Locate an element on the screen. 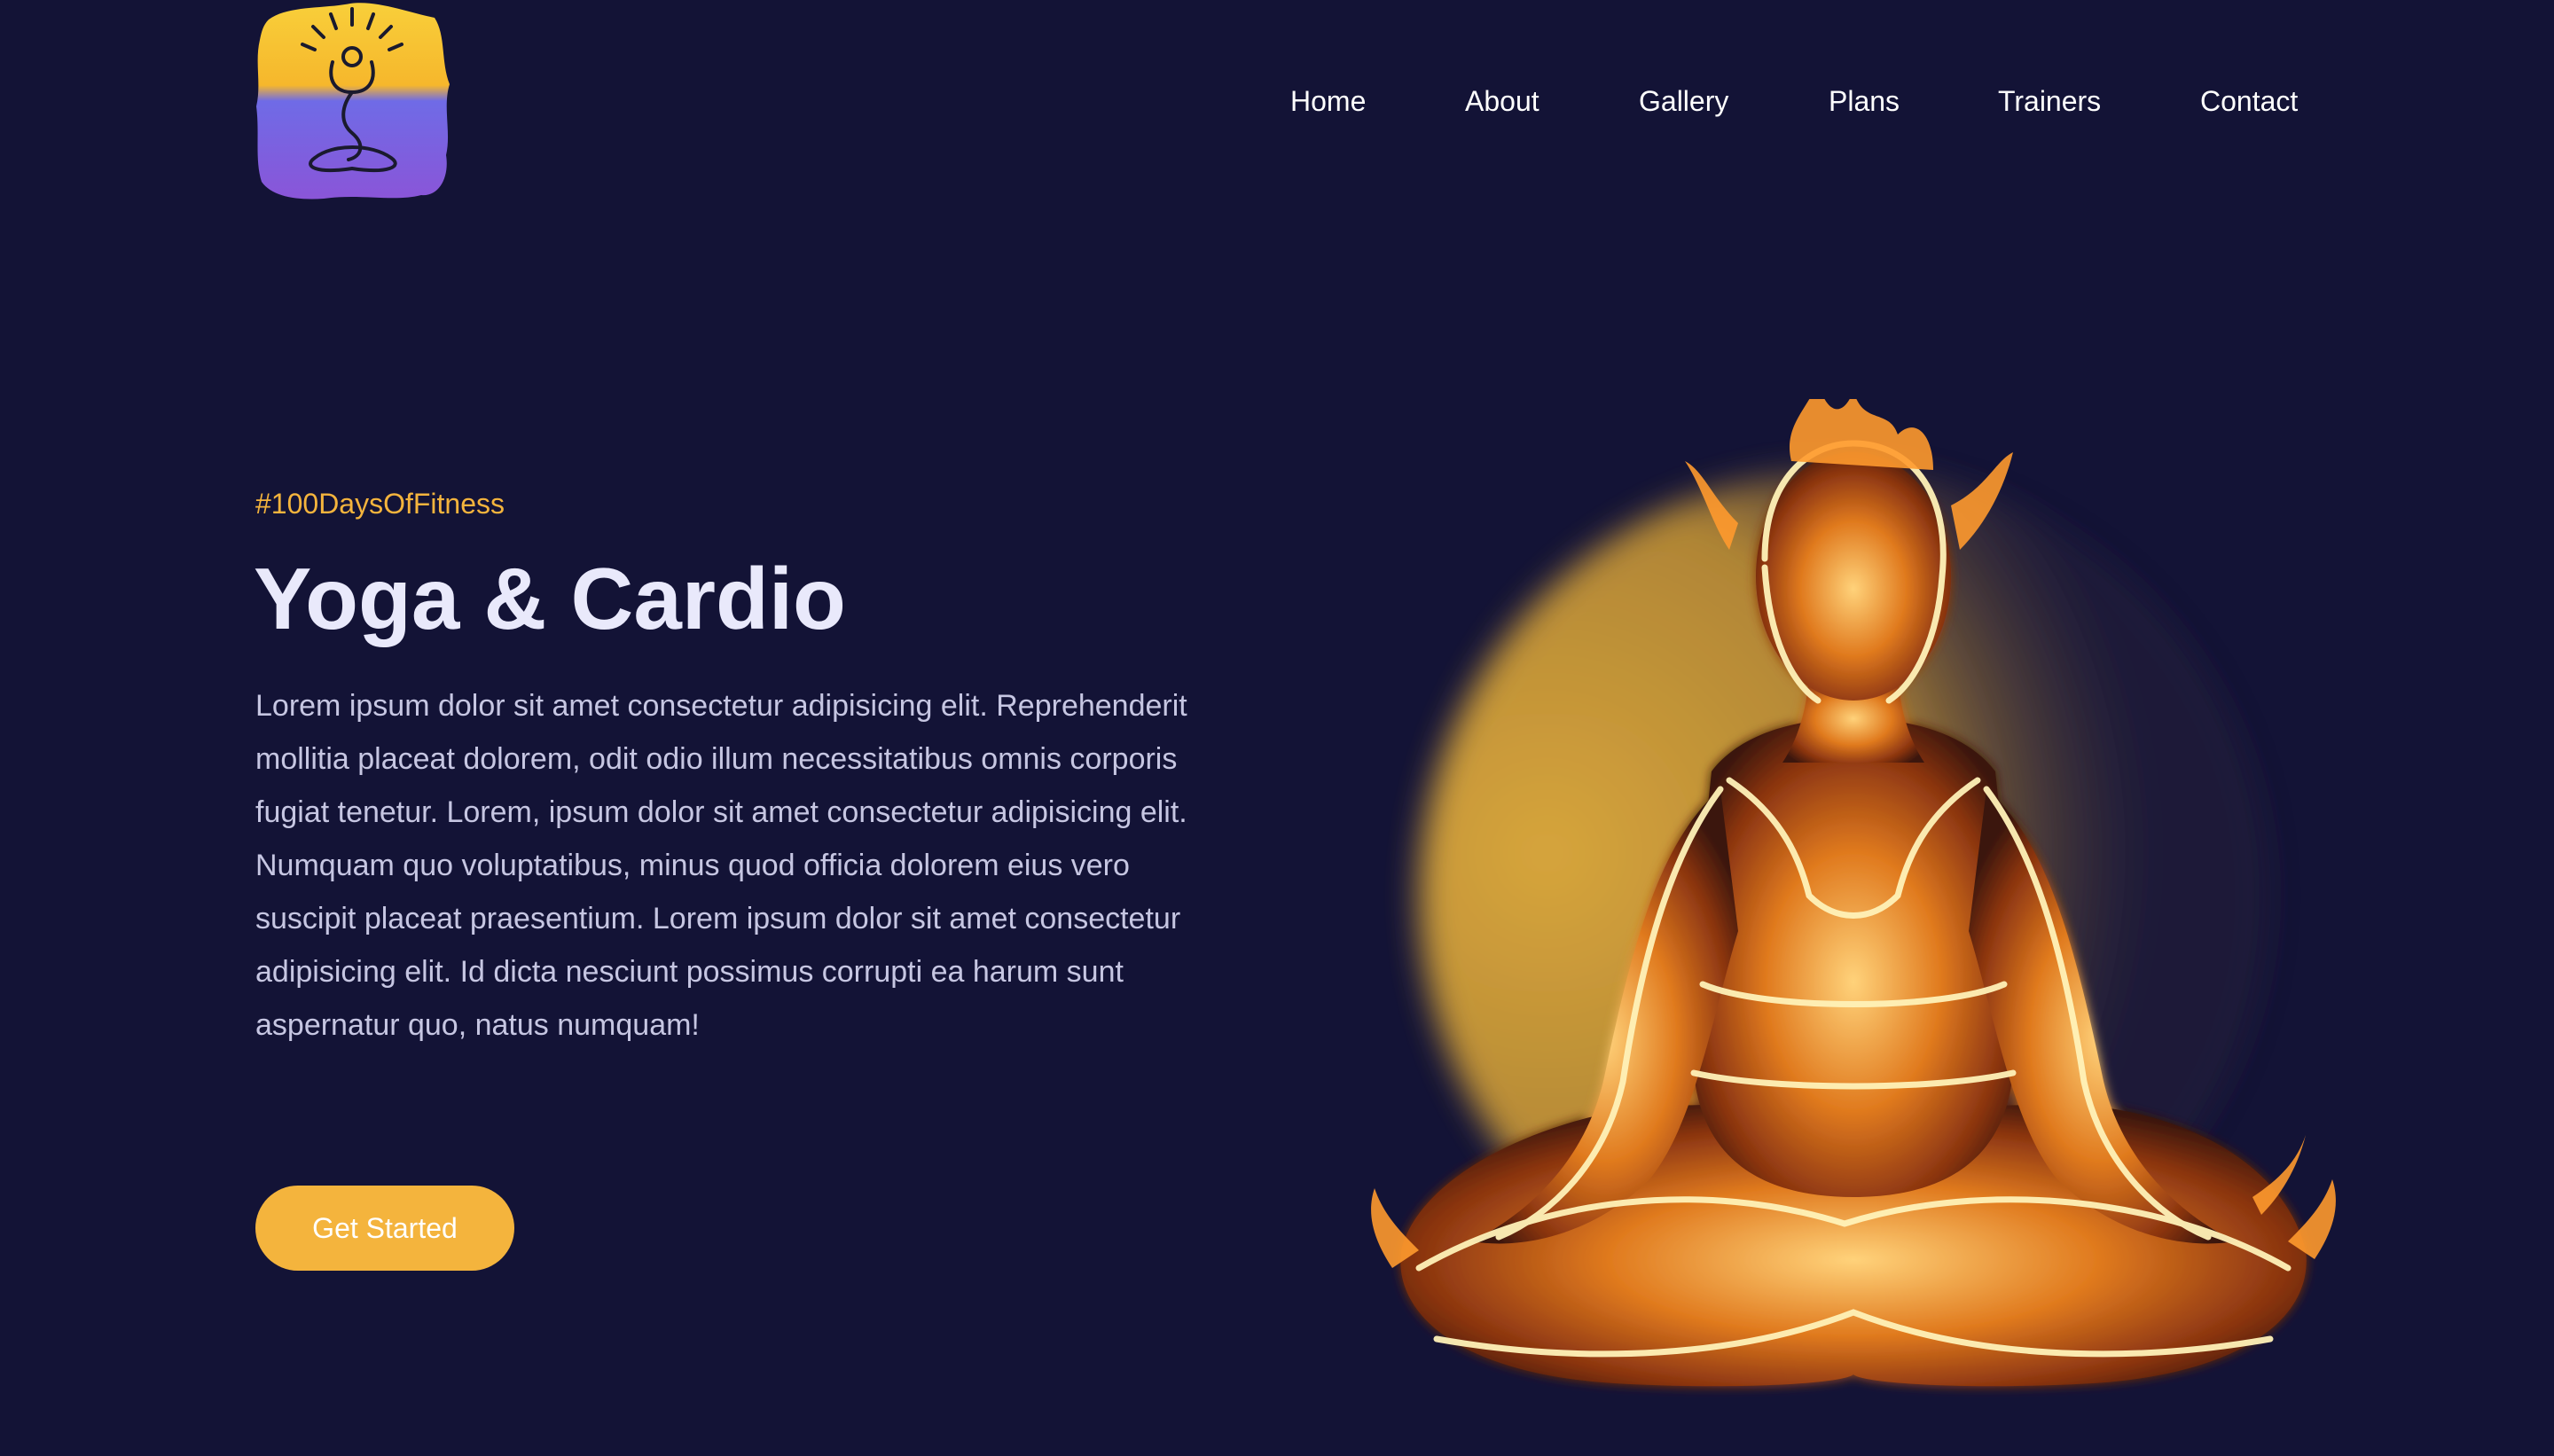 This screenshot has height=1456, width=2554. nav-contact: Contact is located at coordinates (2249, 101).